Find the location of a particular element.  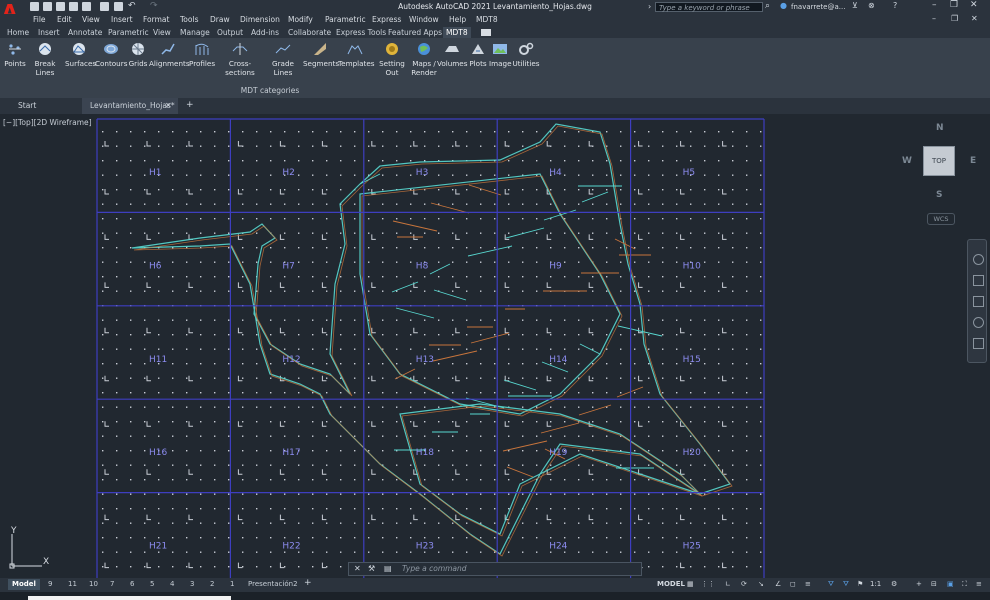

grid-display-icon: ▦ is located at coordinates (690, 584).